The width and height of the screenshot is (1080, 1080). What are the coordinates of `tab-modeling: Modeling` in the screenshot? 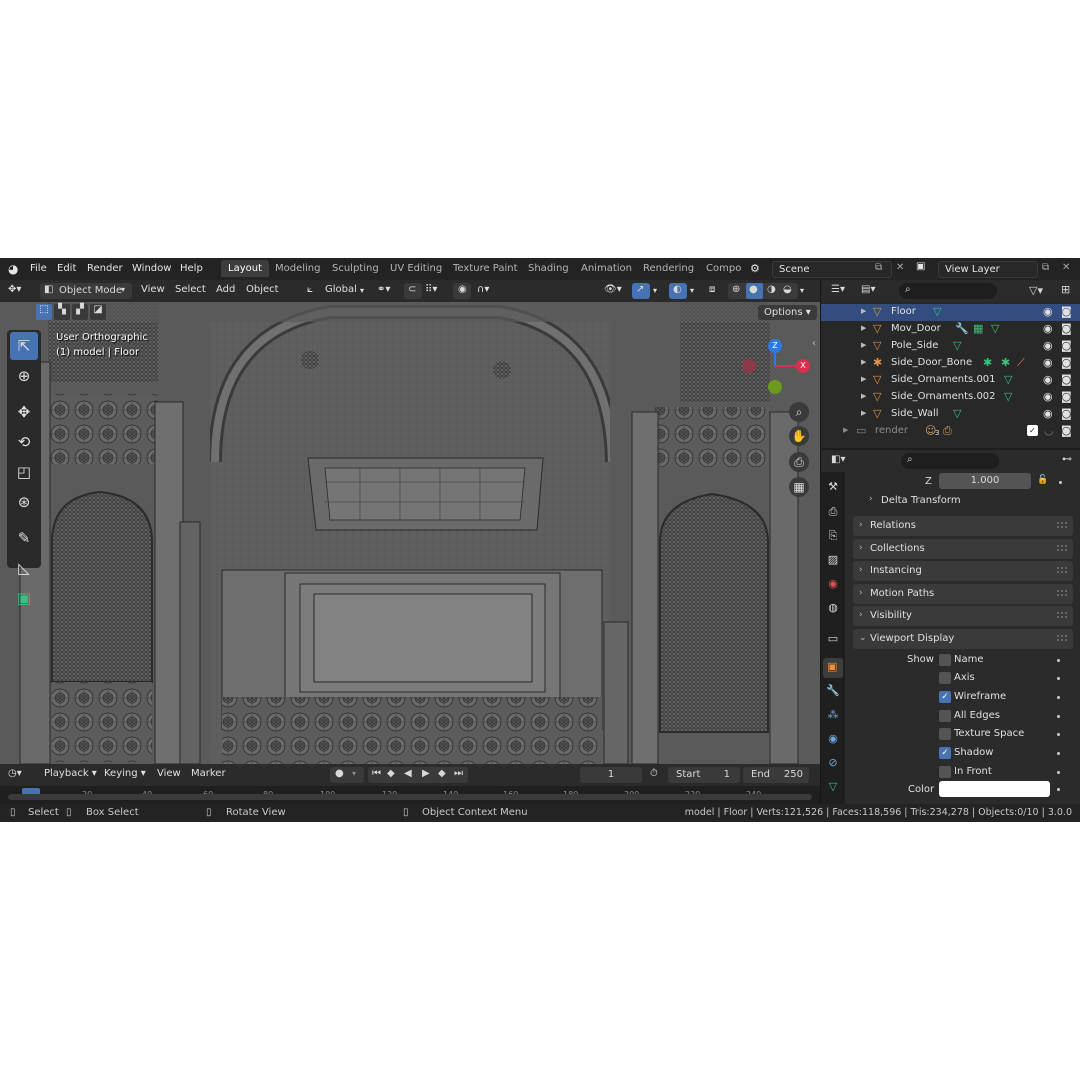 It's located at (298, 268).